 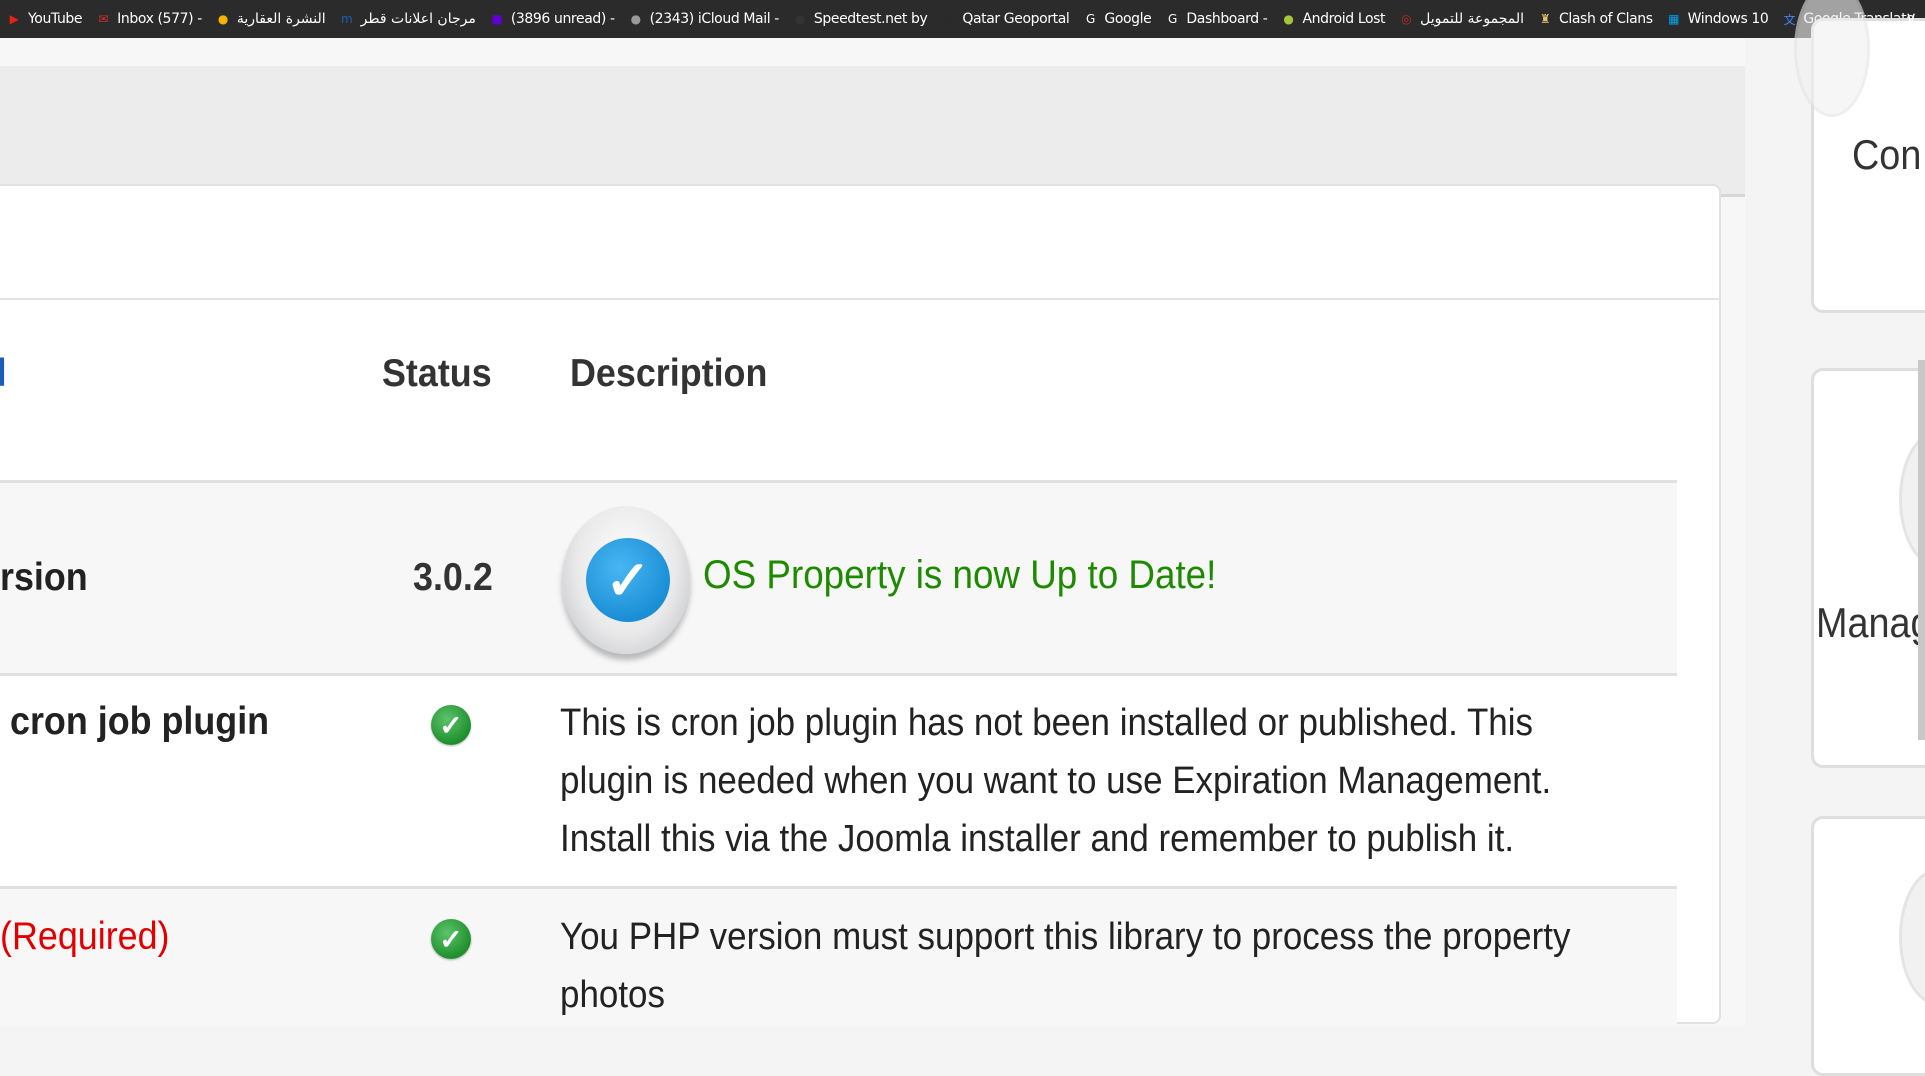 What do you see at coordinates (222, 19) in the screenshot?
I see `lightbulb-icon: ●` at bounding box center [222, 19].